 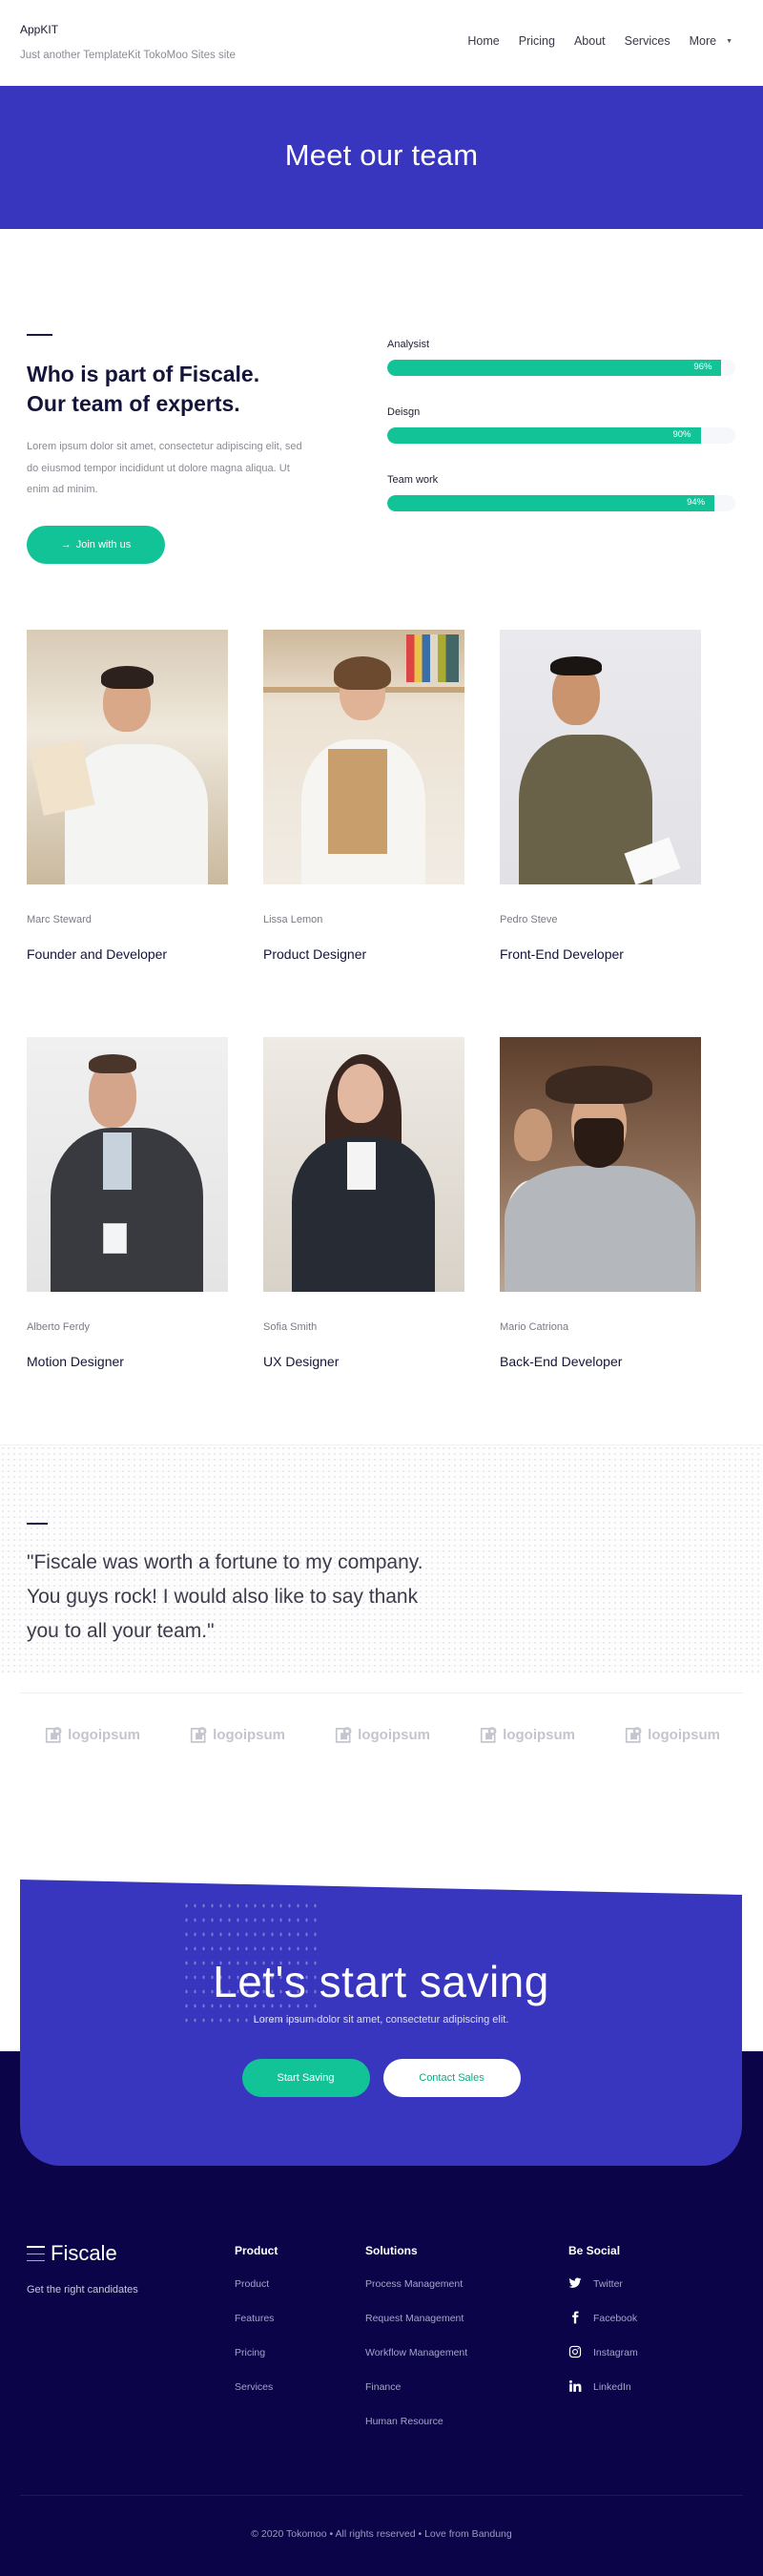 I want to click on nav-about: About, so click(x=590, y=41).